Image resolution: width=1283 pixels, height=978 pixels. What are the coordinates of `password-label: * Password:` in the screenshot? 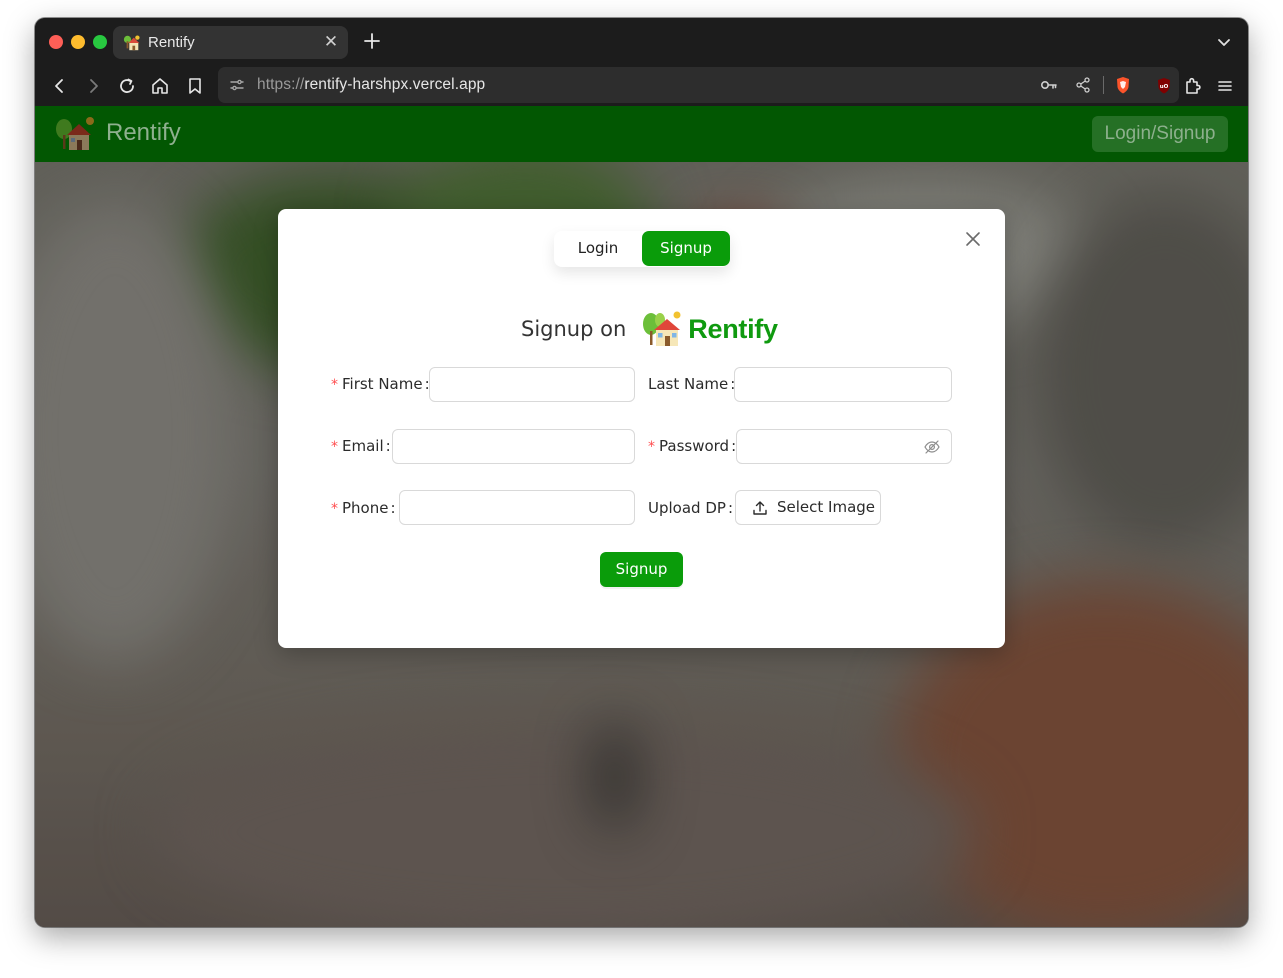 It's located at (692, 446).